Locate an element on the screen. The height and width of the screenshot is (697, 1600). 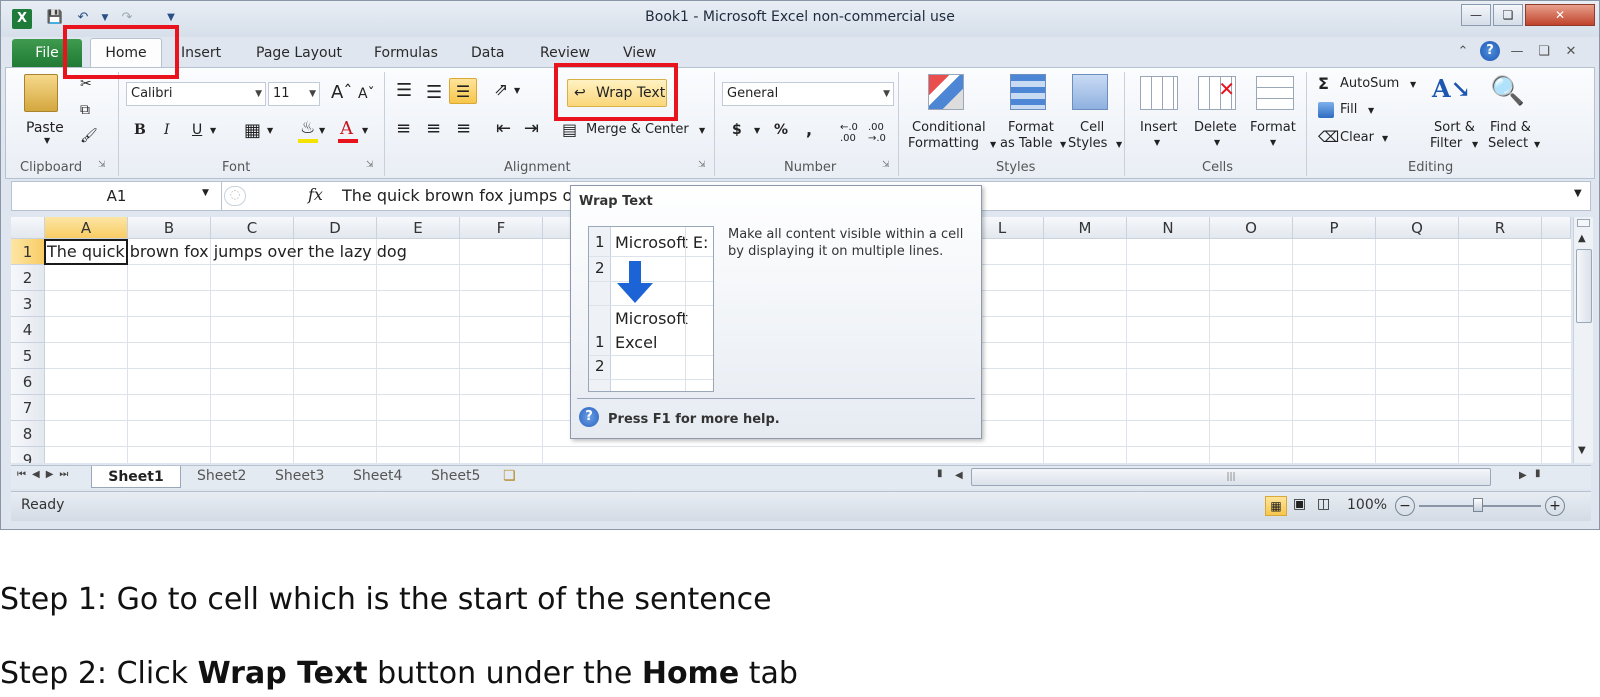
sheet-tab: Sheet2 is located at coordinates (221, 476).